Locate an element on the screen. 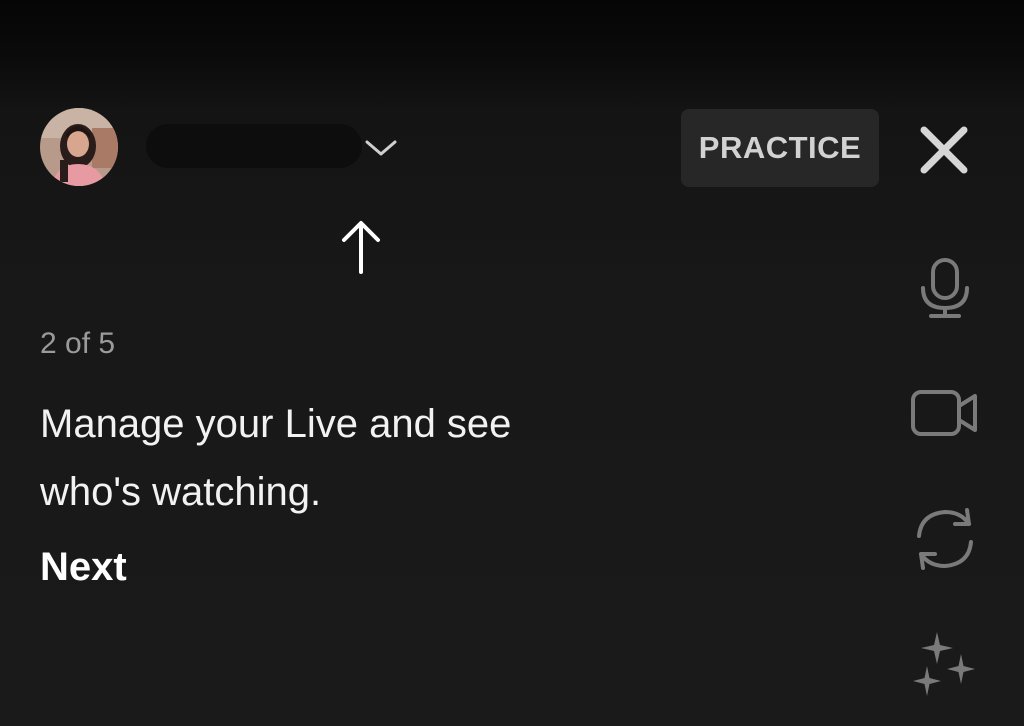  video-camera-icon is located at coordinates (945, 412).